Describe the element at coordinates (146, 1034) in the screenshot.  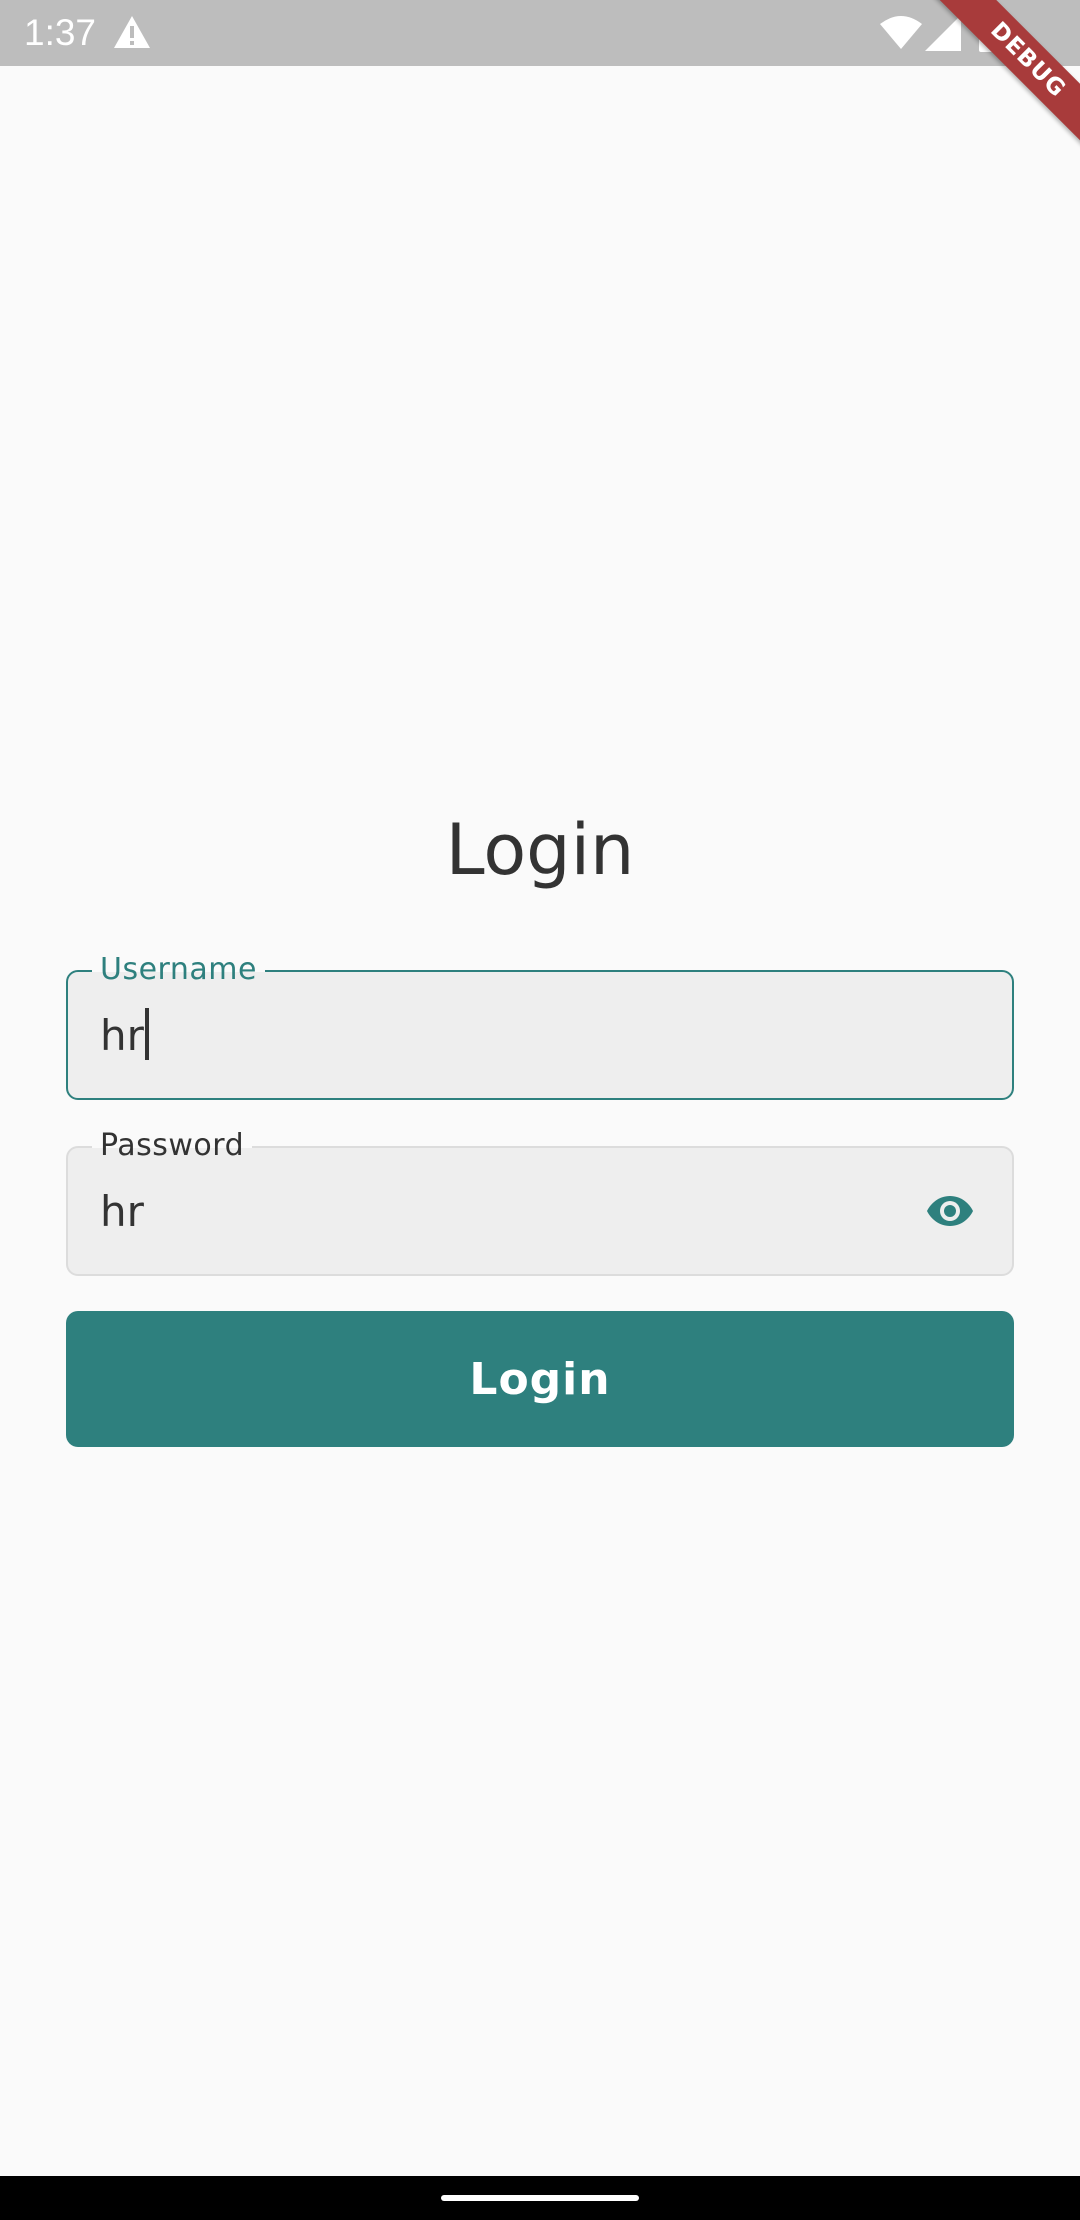
I see `text-cursor` at that location.